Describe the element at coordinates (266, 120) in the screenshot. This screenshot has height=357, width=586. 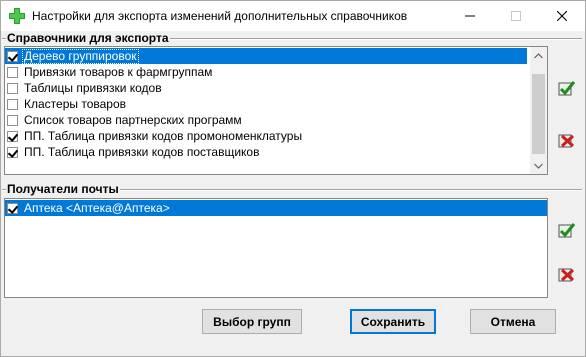
I see `list-item: Список товаров партнерских программ` at that location.